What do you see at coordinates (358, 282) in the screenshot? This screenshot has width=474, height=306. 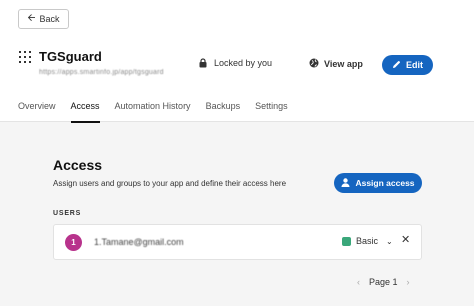 I see `chevron-left-icon: ‹` at bounding box center [358, 282].